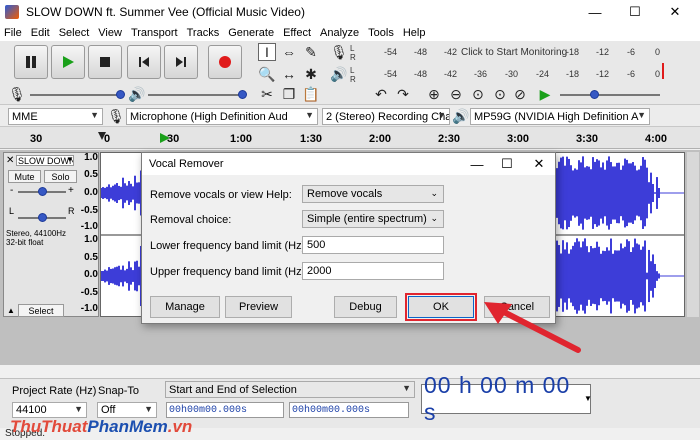 The height and width of the screenshot is (440, 700). I want to click on preview-button: Preview, so click(258, 307).